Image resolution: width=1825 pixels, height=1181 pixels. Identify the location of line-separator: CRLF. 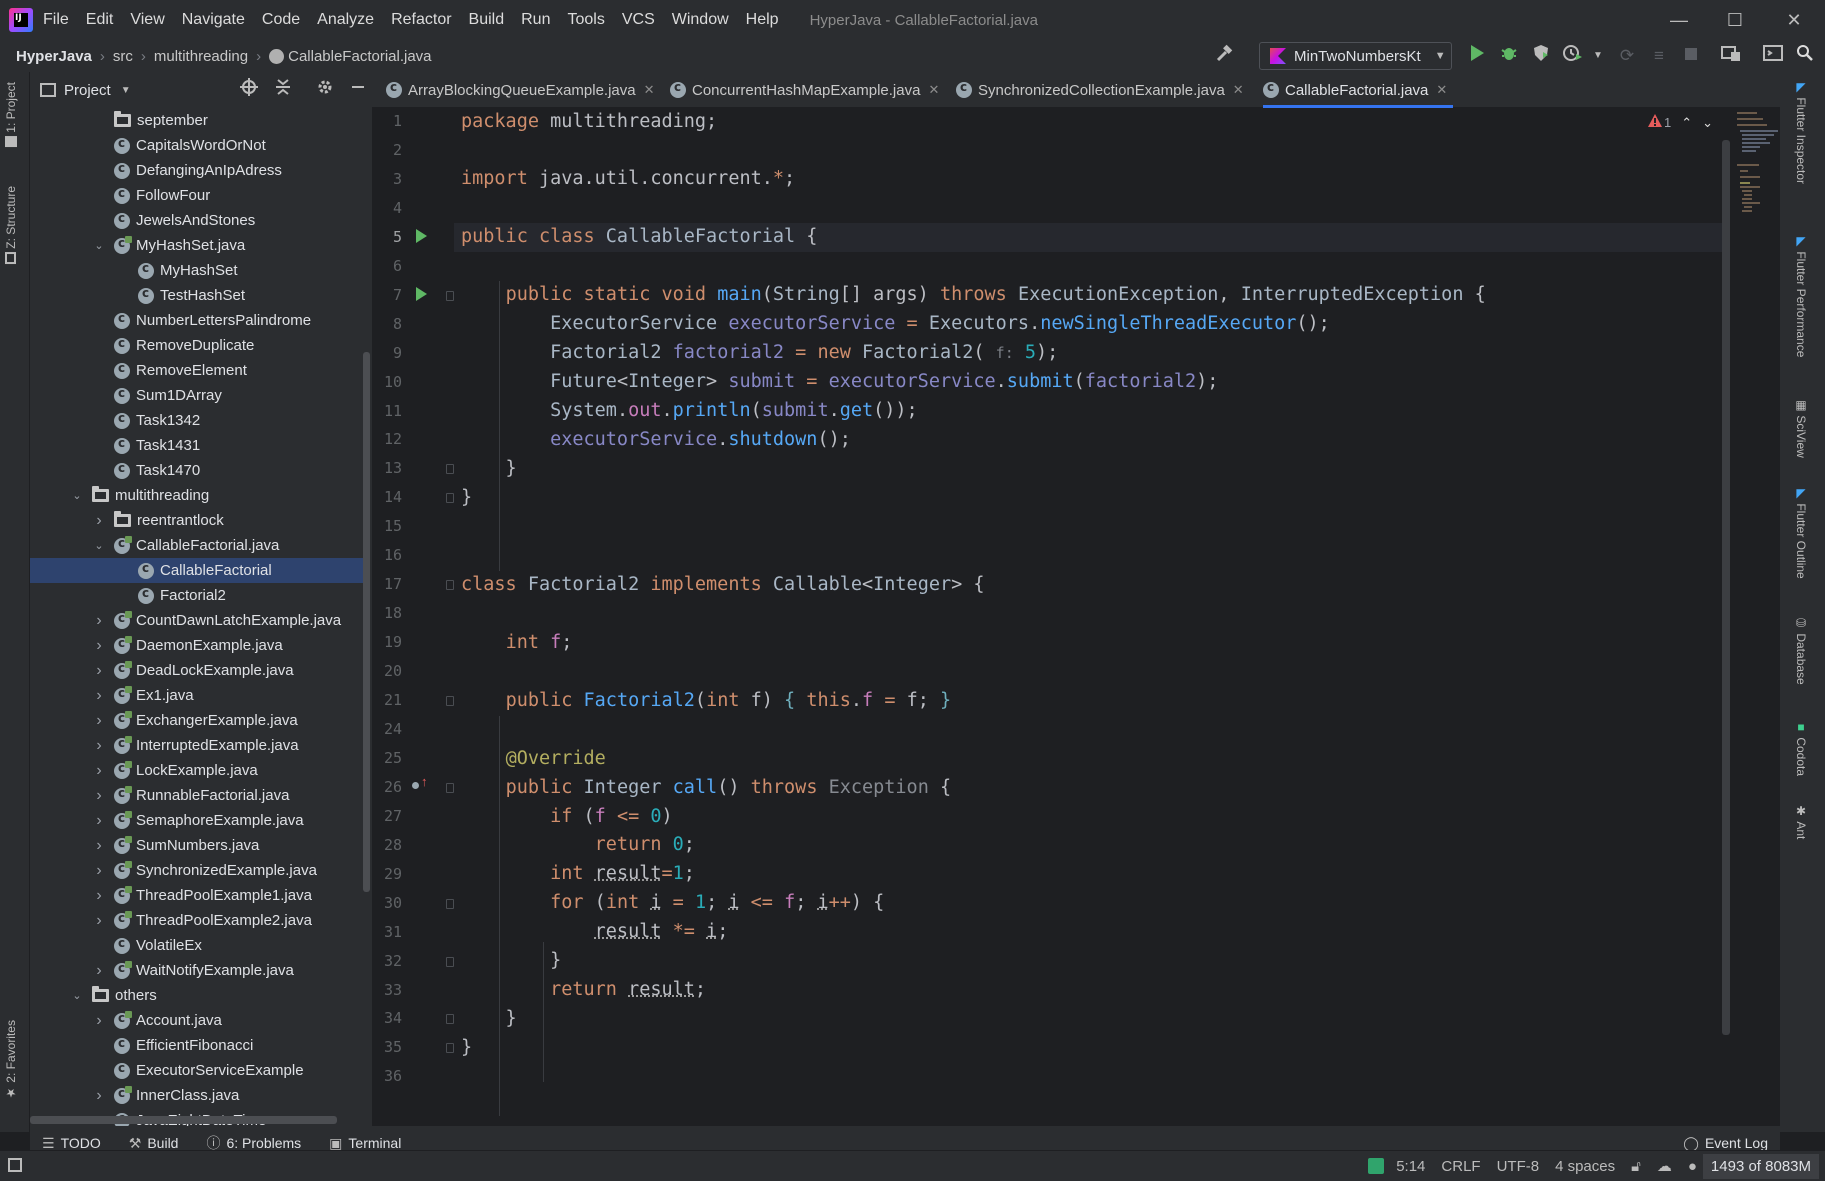
(1460, 1166).